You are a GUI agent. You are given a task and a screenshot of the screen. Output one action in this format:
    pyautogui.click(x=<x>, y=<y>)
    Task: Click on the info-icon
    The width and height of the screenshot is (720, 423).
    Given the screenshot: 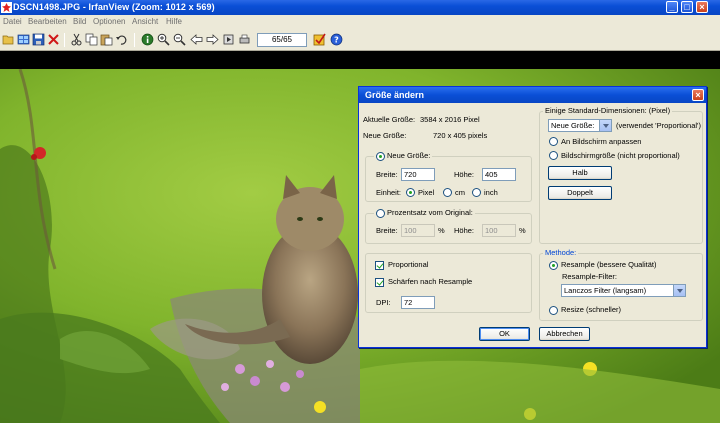 What is the action you would take?
    pyautogui.click(x=147, y=39)
    